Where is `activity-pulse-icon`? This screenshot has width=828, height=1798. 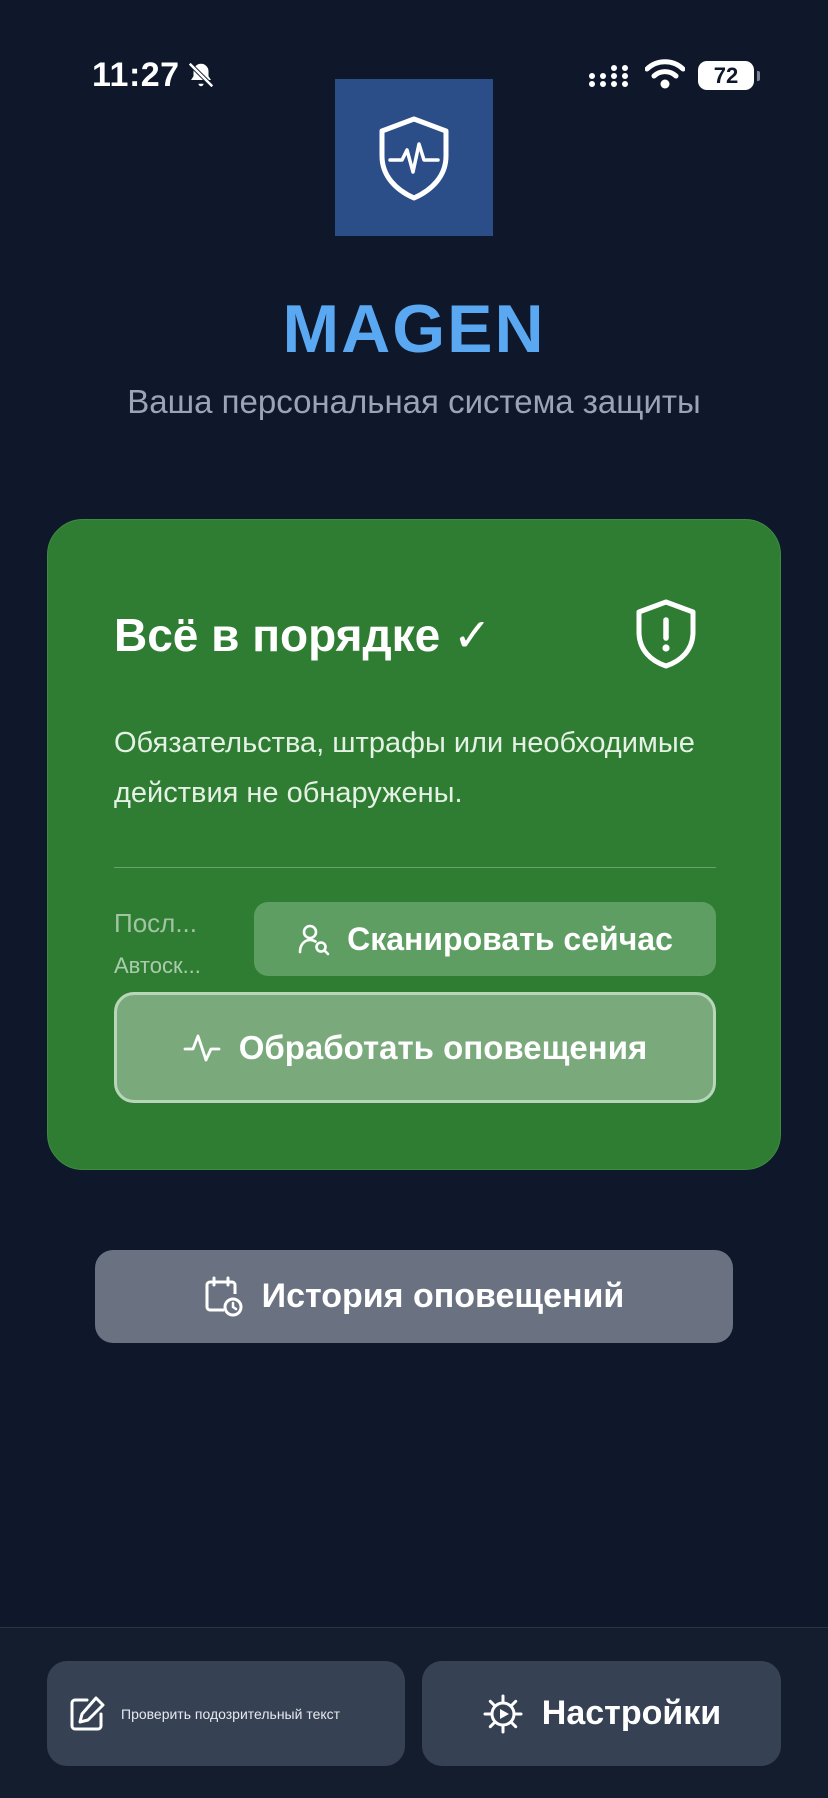 activity-pulse-icon is located at coordinates (202, 1048).